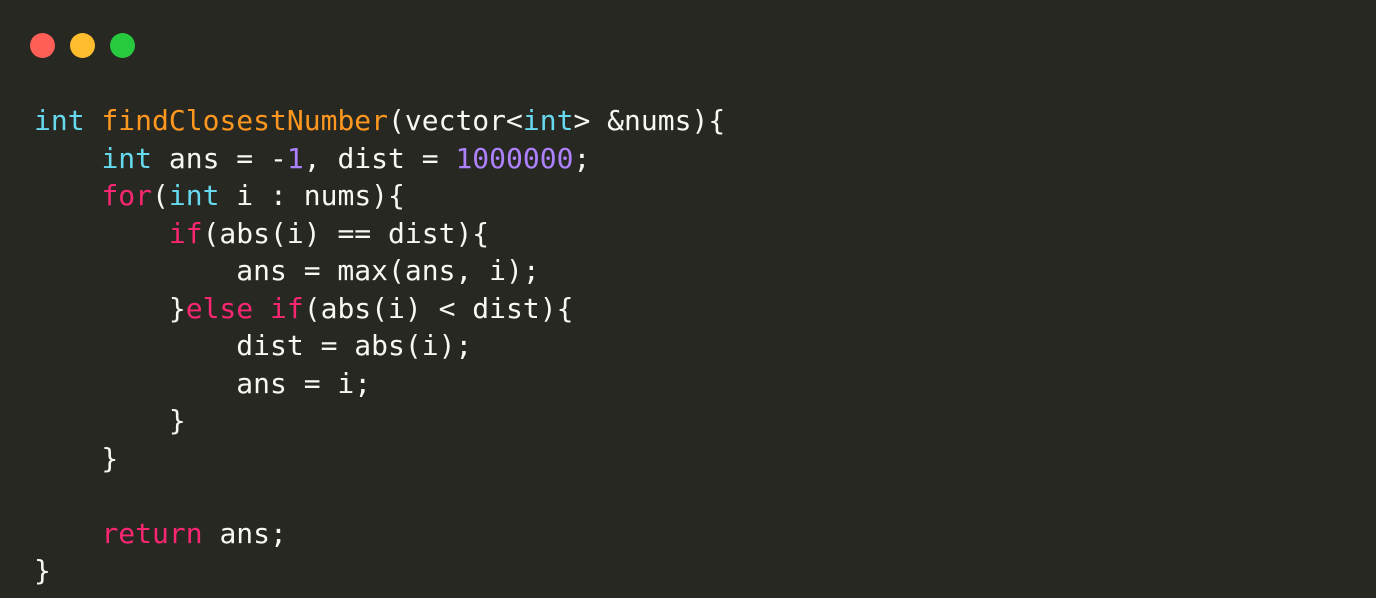  What do you see at coordinates (312, 195) in the screenshot?
I see `code-token: i : nums){` at bounding box center [312, 195].